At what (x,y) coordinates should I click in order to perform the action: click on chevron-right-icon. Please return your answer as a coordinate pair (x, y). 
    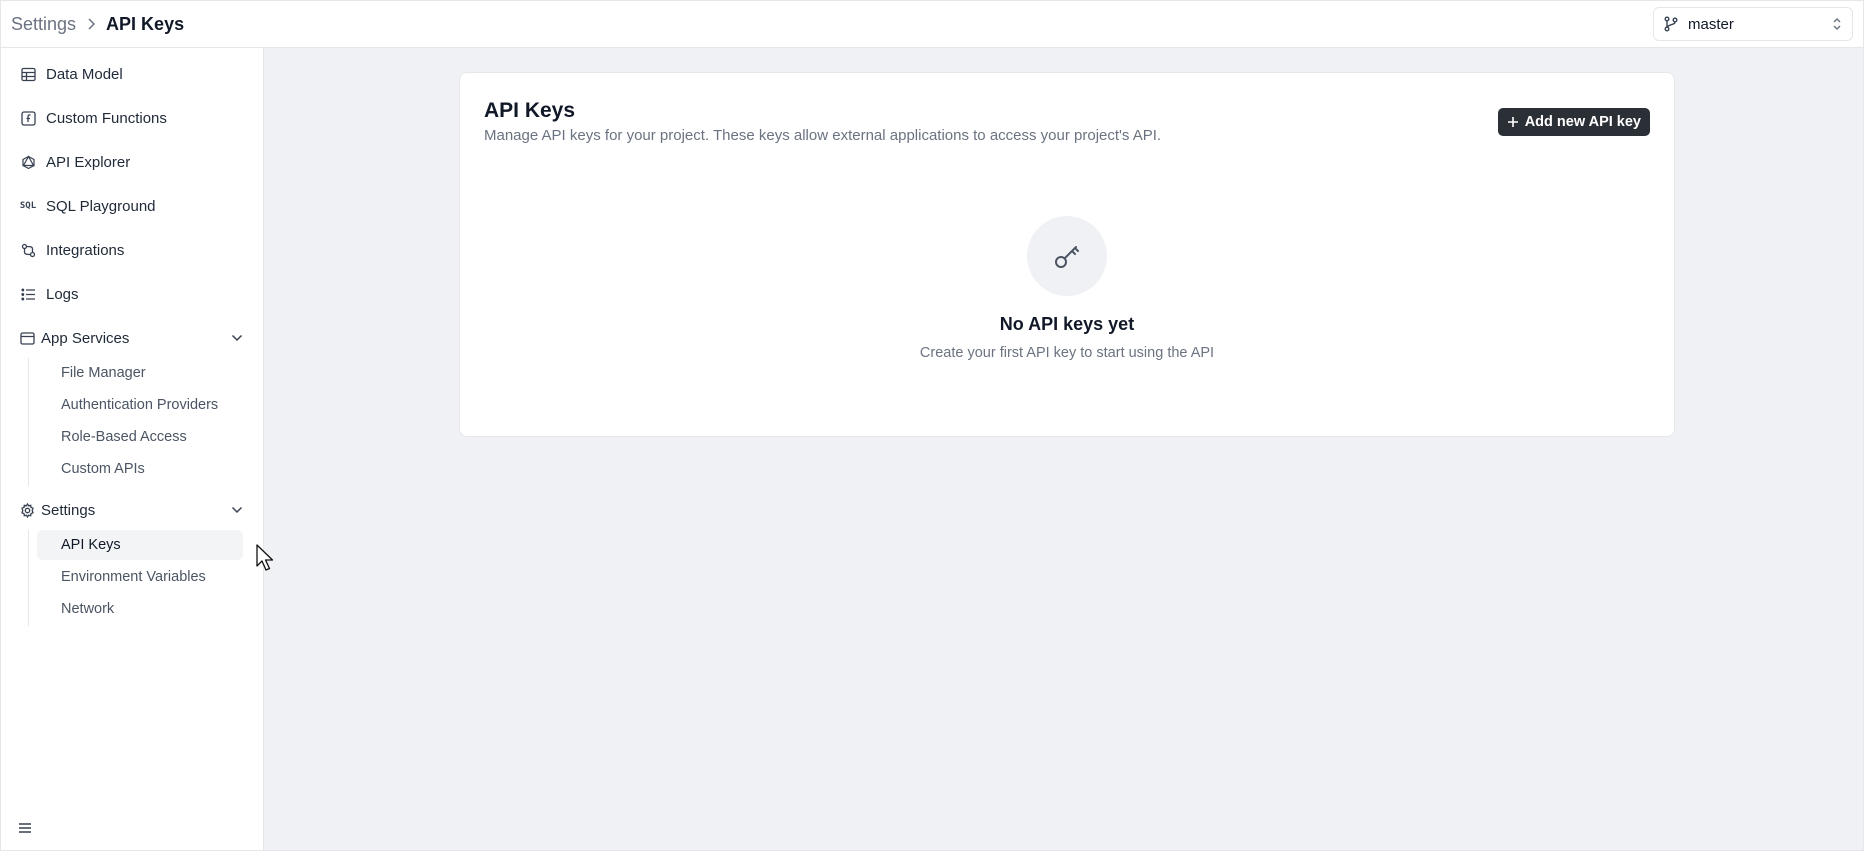
    Looking at the image, I should click on (91, 24).